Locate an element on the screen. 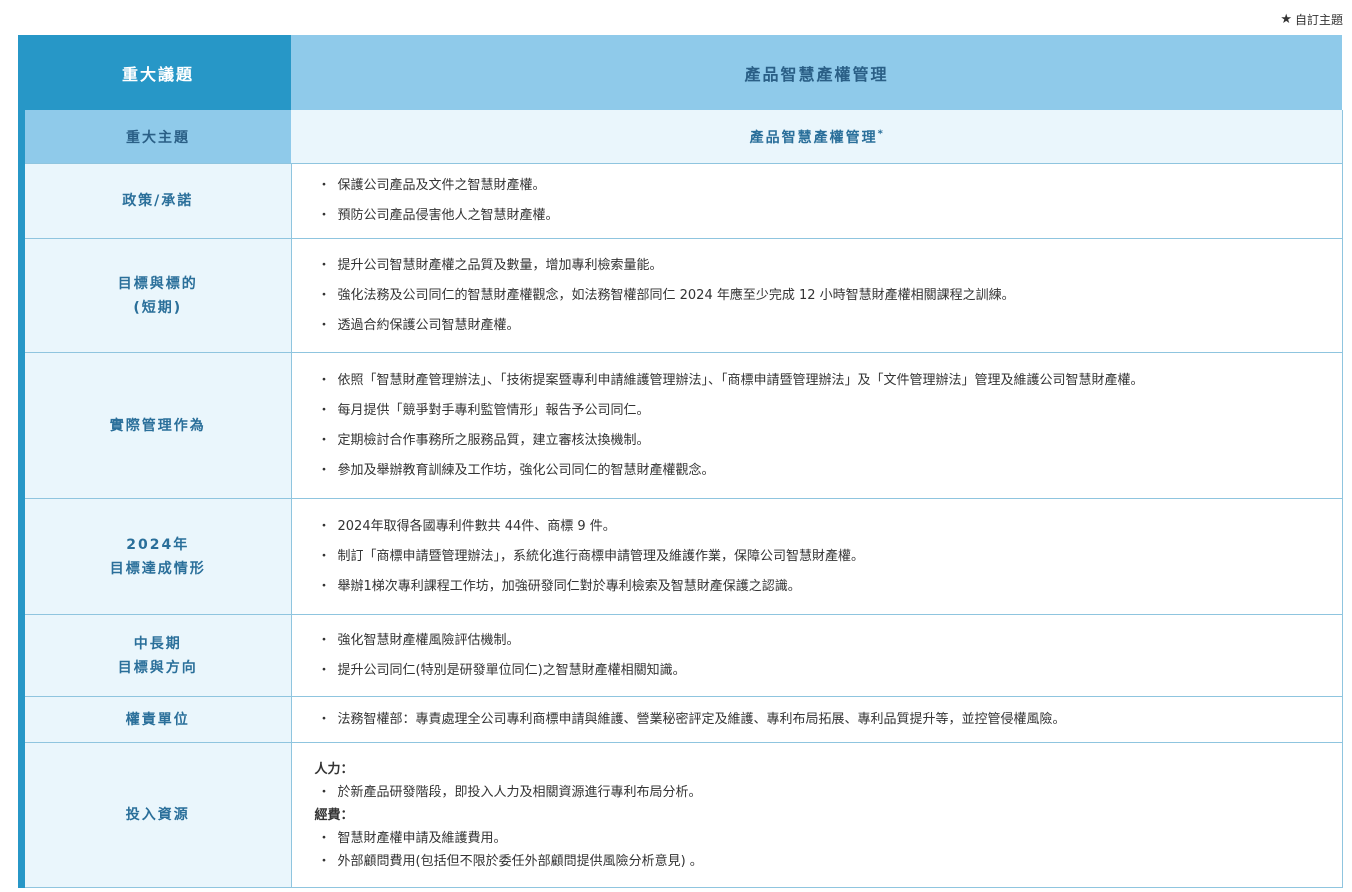  bullet-list: 保護公司產品及文件之智慧財產權。 預防公司產品侵害他人之智慧財產權。 is located at coordinates (830, 201).